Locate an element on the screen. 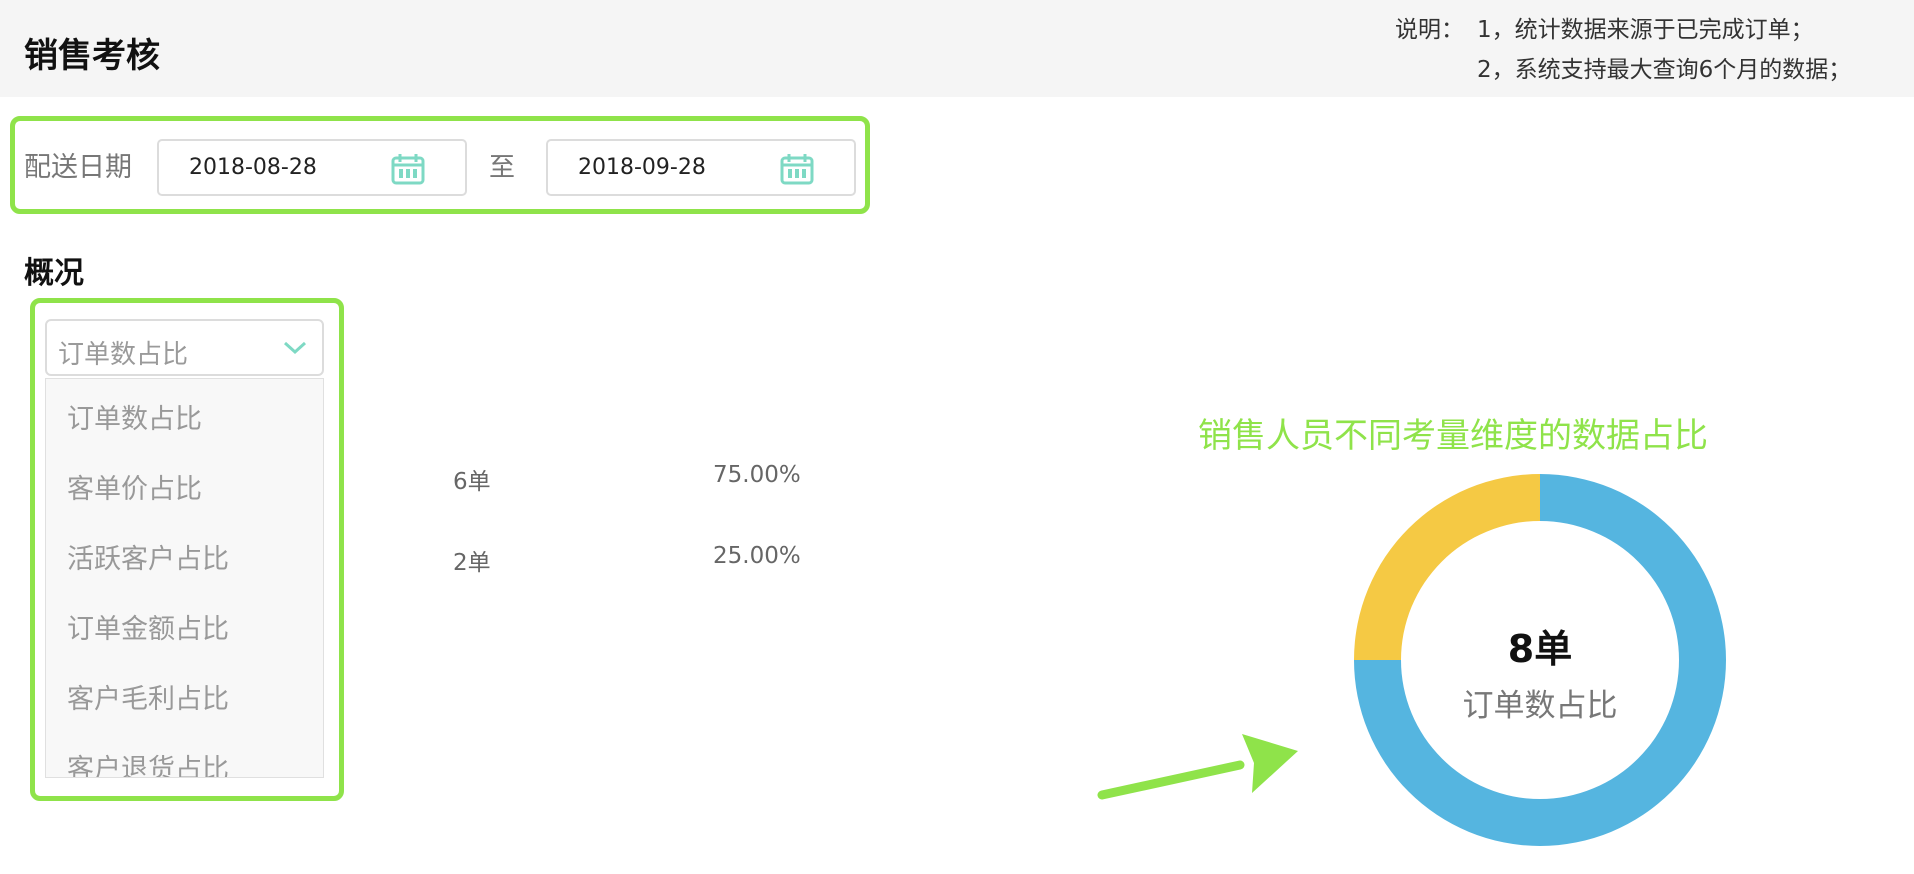 This screenshot has height=874, width=1914. dropdown-option: 客户退货占比 is located at coordinates (148, 762).